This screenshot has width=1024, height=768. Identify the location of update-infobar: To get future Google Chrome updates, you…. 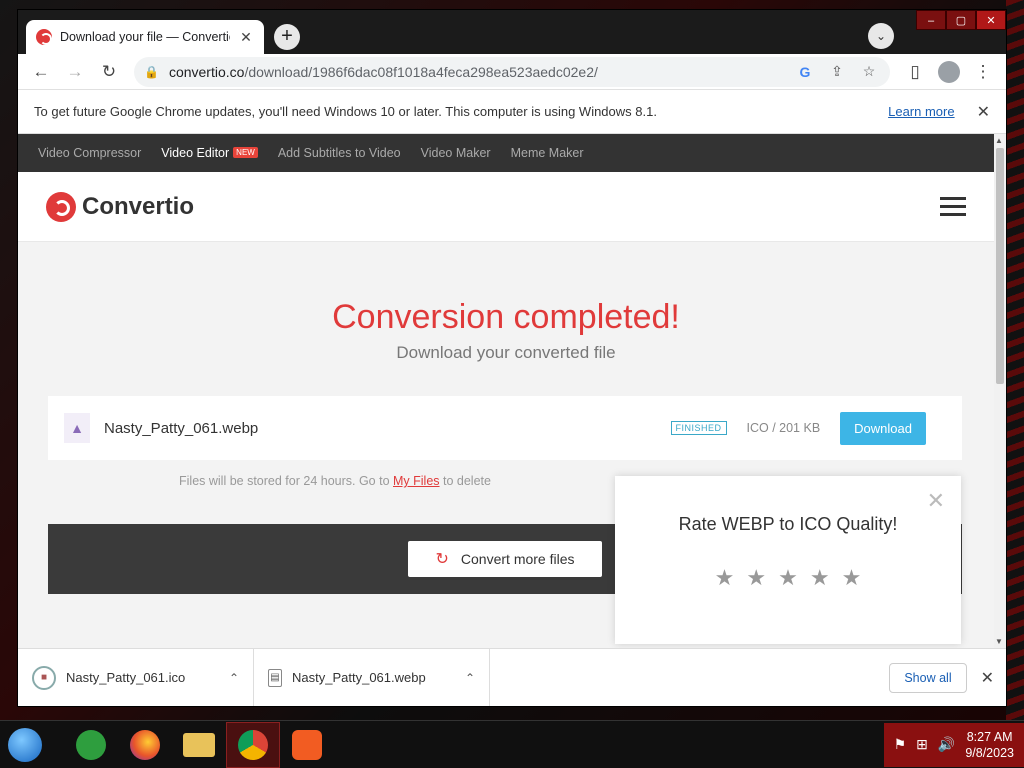
(512, 112).